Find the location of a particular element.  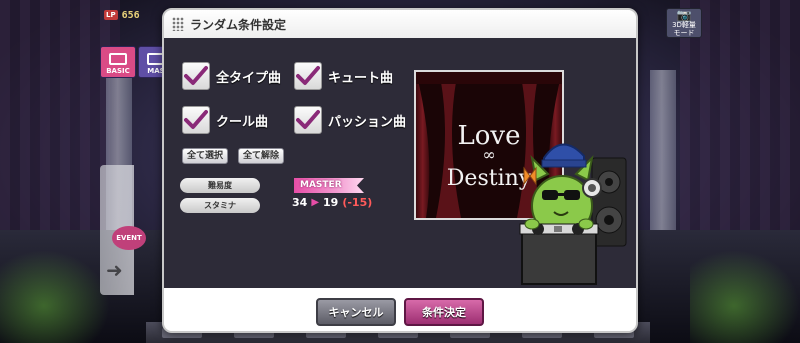

lightweight-3d-mode-button: 📷 3D軽量 モード is located at coordinates (684, 23).